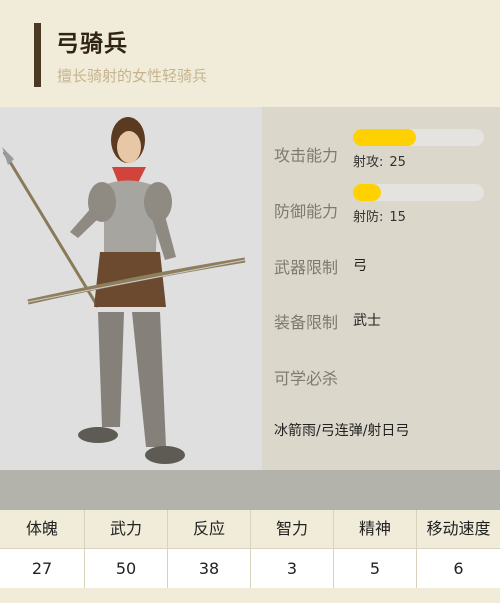 Image resolution: width=500 pixels, height=603 pixels. What do you see at coordinates (306, 322) in the screenshot?
I see `equipment-label: 装备限制` at bounding box center [306, 322].